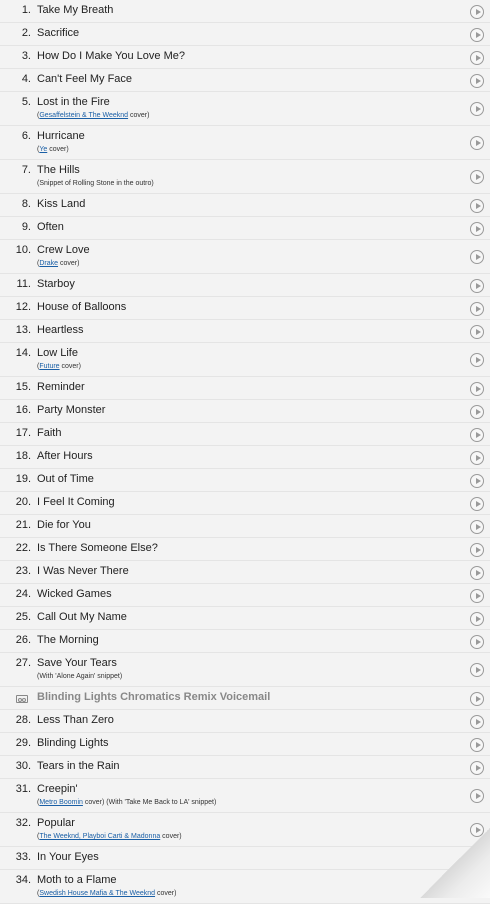 The height and width of the screenshot is (904, 490). What do you see at coordinates (61, 802) in the screenshot?
I see `artist-link: Metro Boomin` at bounding box center [61, 802].